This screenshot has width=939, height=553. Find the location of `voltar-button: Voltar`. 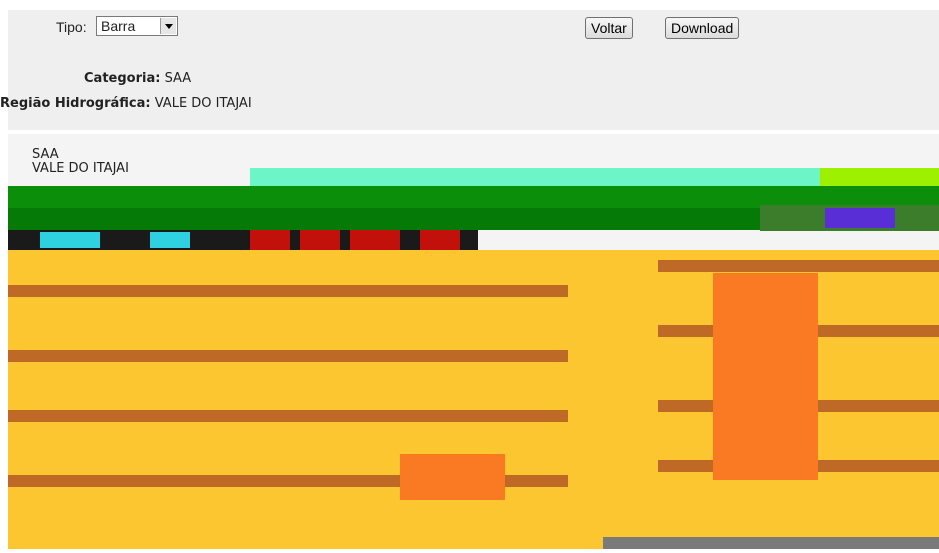

voltar-button: Voltar is located at coordinates (609, 28).